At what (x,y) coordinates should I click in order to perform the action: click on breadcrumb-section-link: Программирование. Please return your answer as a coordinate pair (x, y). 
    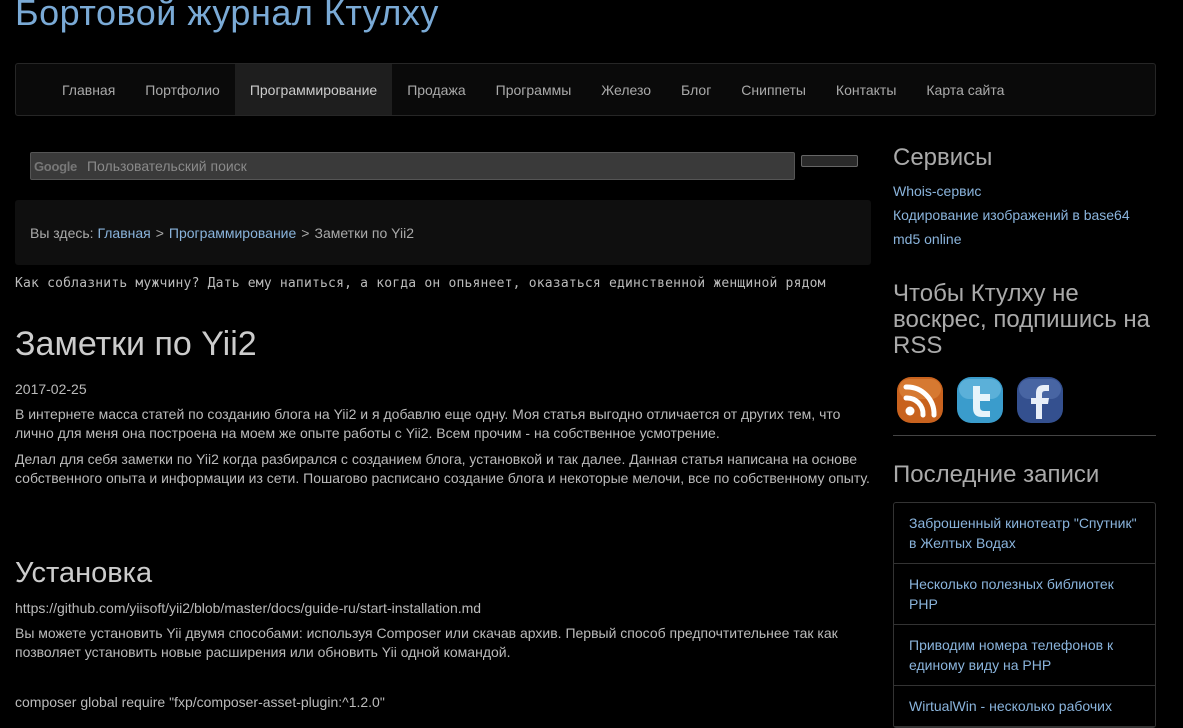
    Looking at the image, I should click on (232, 233).